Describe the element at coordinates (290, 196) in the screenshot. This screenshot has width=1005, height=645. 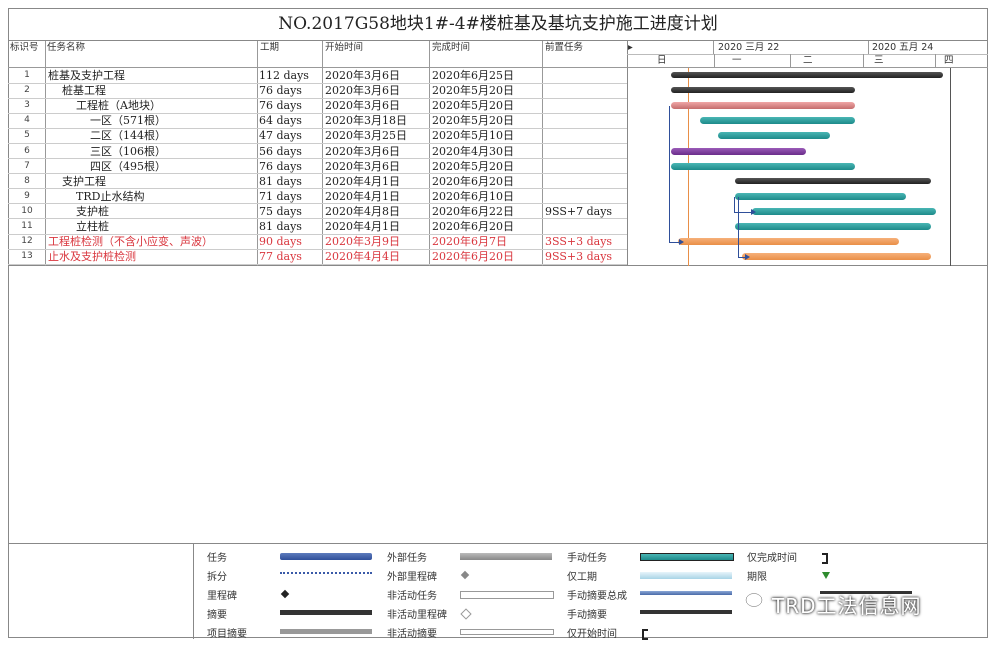
I see `task-duration: 71 days` at that location.